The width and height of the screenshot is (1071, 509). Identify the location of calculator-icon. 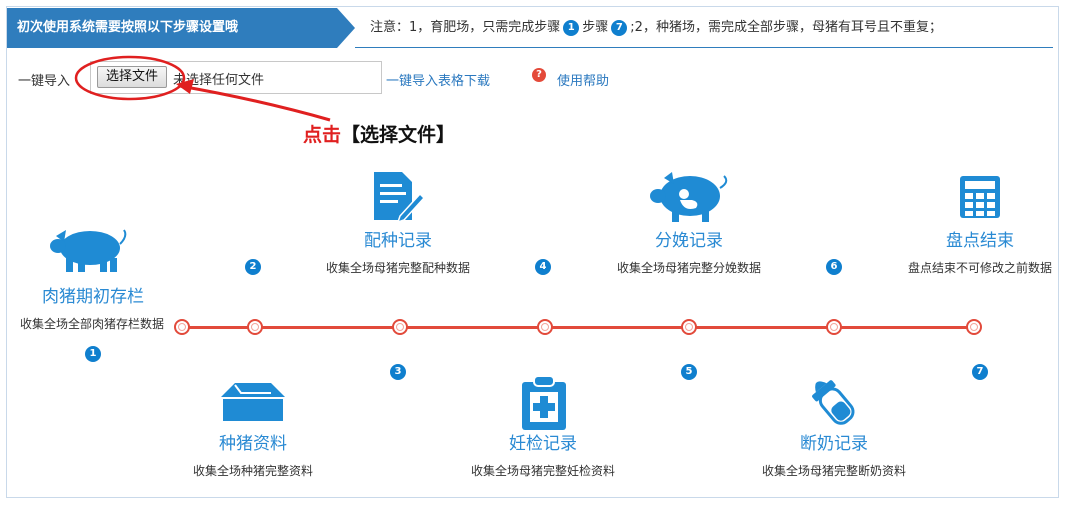
(980, 197).